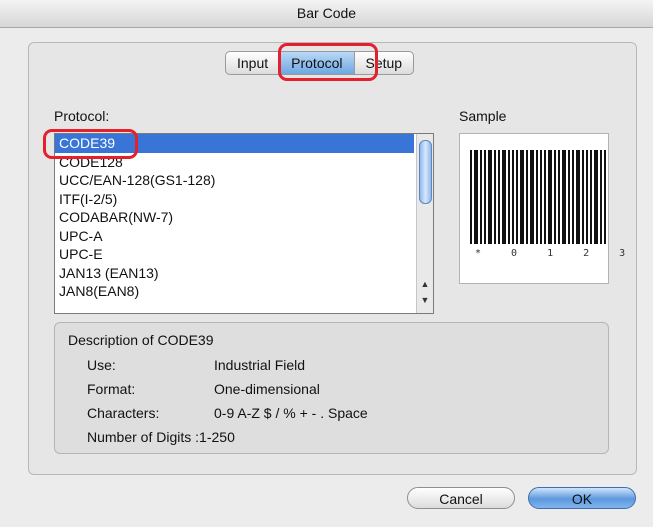 This screenshot has height=527, width=653. What do you see at coordinates (328, 62) in the screenshot?
I see `protocol-tab-highlight` at bounding box center [328, 62].